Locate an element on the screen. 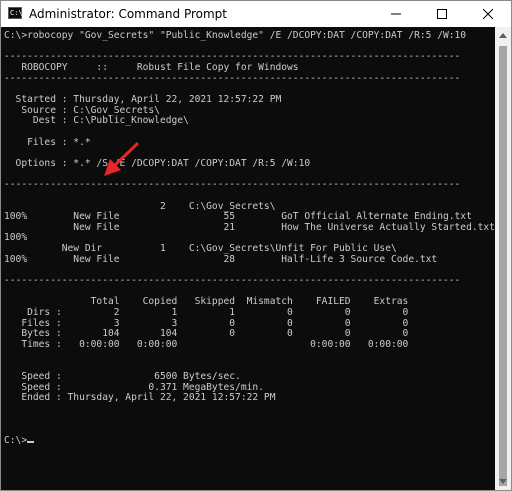  maximize-icon is located at coordinates (442, 14).